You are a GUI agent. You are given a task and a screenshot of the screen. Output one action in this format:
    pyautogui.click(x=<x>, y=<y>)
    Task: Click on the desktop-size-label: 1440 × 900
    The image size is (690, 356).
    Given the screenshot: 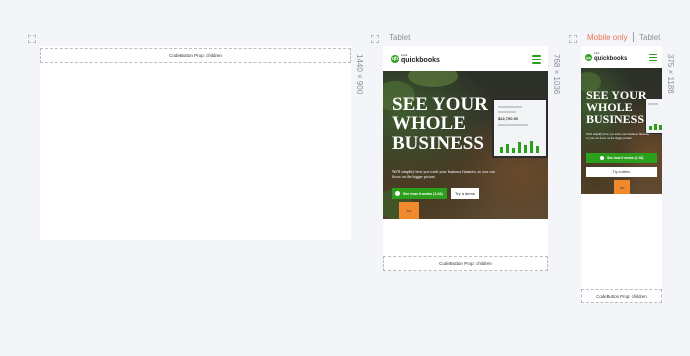 What is the action you would take?
    pyautogui.click(x=359, y=74)
    